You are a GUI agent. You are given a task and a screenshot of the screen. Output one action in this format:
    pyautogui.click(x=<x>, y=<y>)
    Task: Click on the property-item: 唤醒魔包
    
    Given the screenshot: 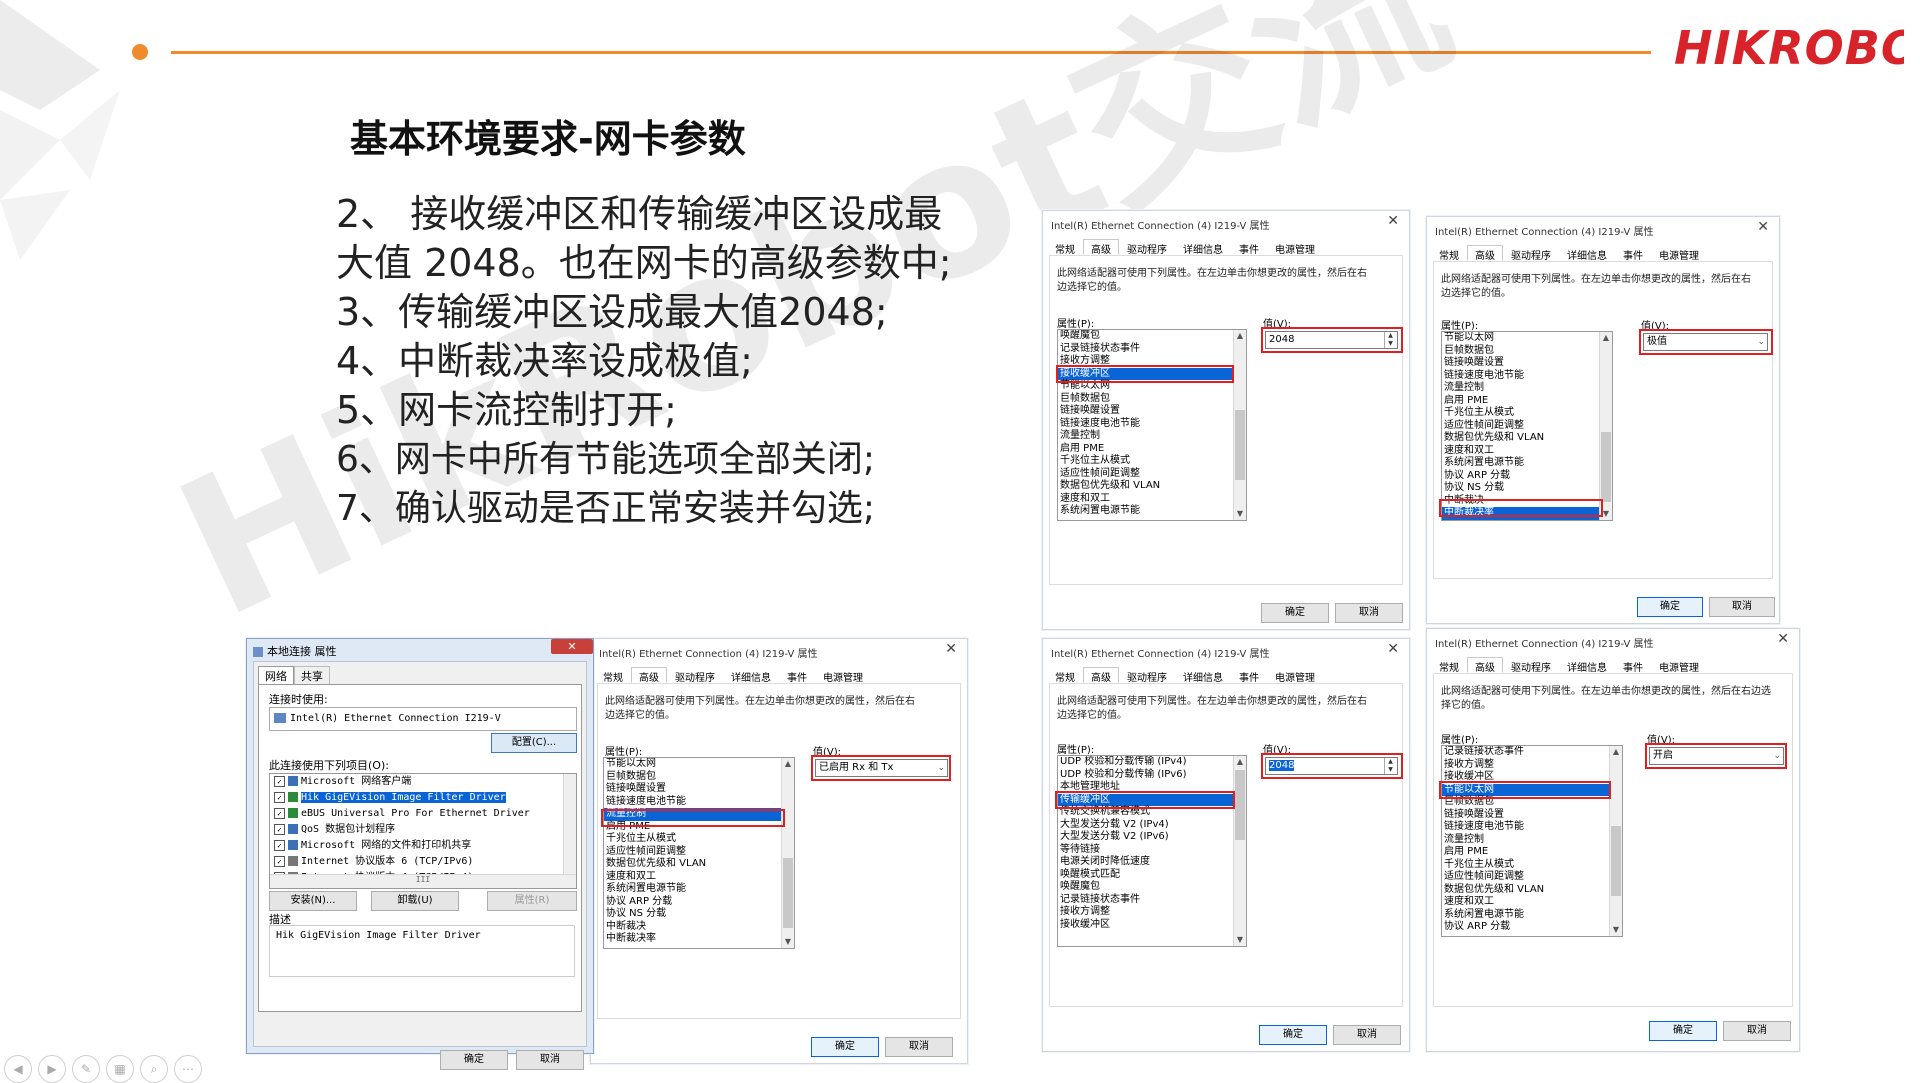 What is the action you would take?
    pyautogui.click(x=1152, y=887)
    